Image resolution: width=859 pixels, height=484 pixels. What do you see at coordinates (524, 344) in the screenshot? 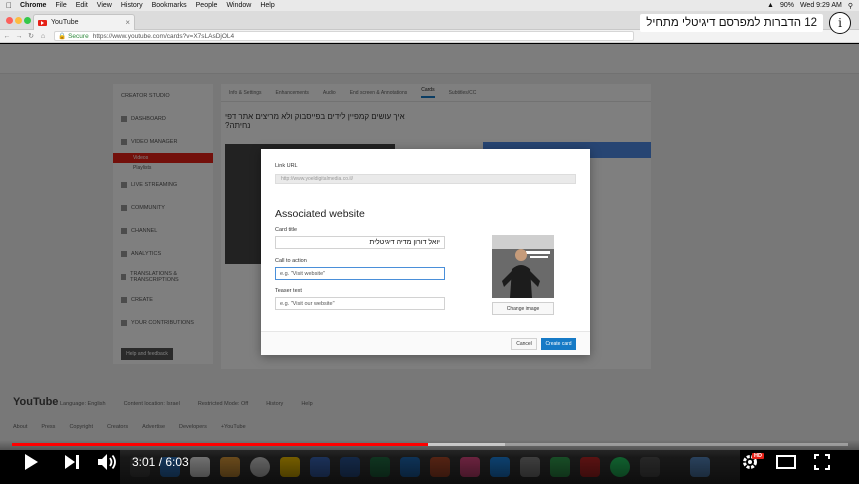
I see `cancel-button: Cancel` at bounding box center [524, 344].